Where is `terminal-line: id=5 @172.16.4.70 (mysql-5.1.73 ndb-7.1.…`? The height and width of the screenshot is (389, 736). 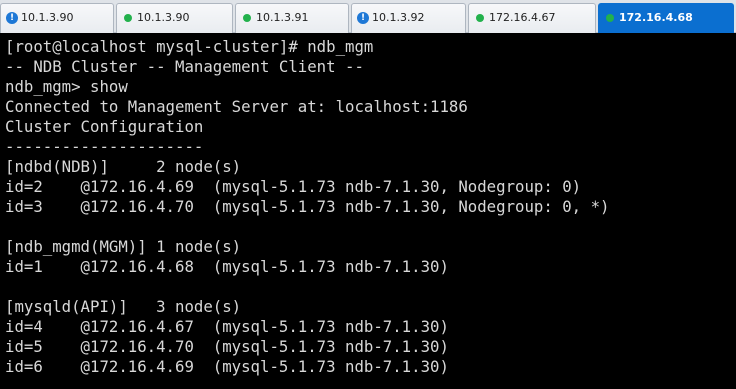 terminal-line: id=5 @172.16.4.70 (mysql-5.1.73 ndb-7.1.… is located at coordinates (227, 346).